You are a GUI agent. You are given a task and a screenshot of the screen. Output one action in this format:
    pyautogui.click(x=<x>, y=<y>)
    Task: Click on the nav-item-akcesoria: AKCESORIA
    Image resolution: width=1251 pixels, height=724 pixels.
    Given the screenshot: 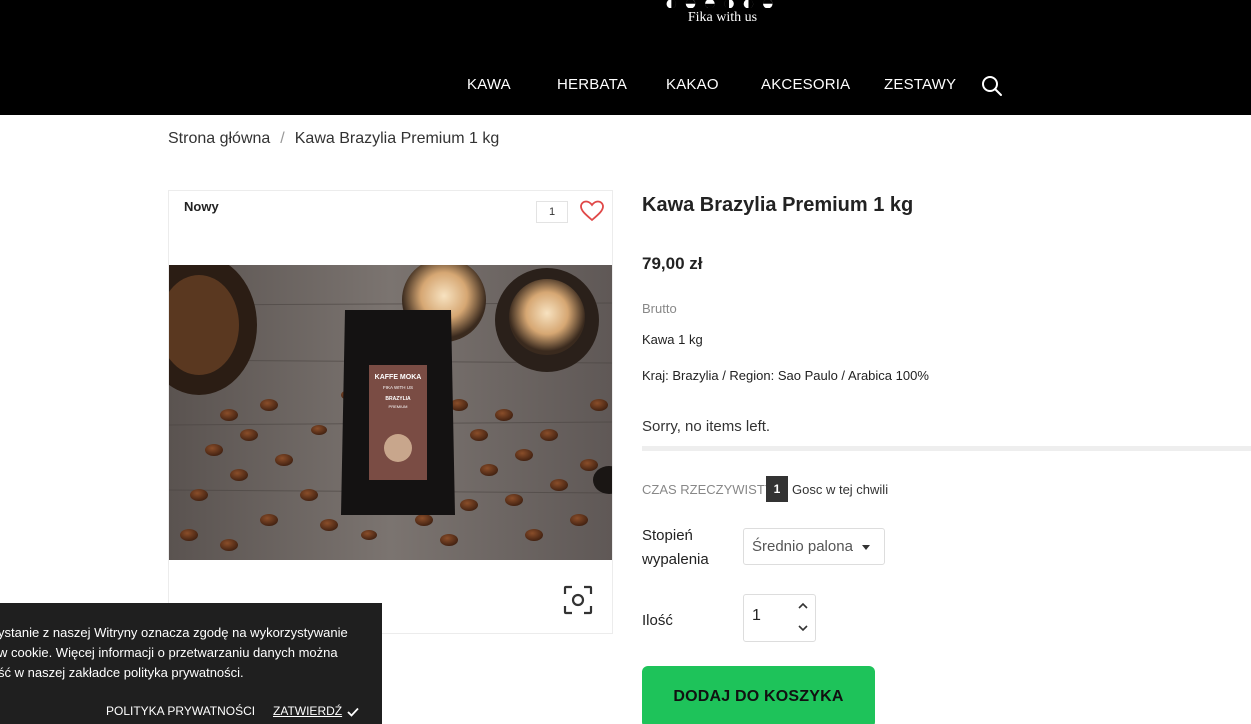 What is the action you would take?
    pyautogui.click(x=805, y=84)
    